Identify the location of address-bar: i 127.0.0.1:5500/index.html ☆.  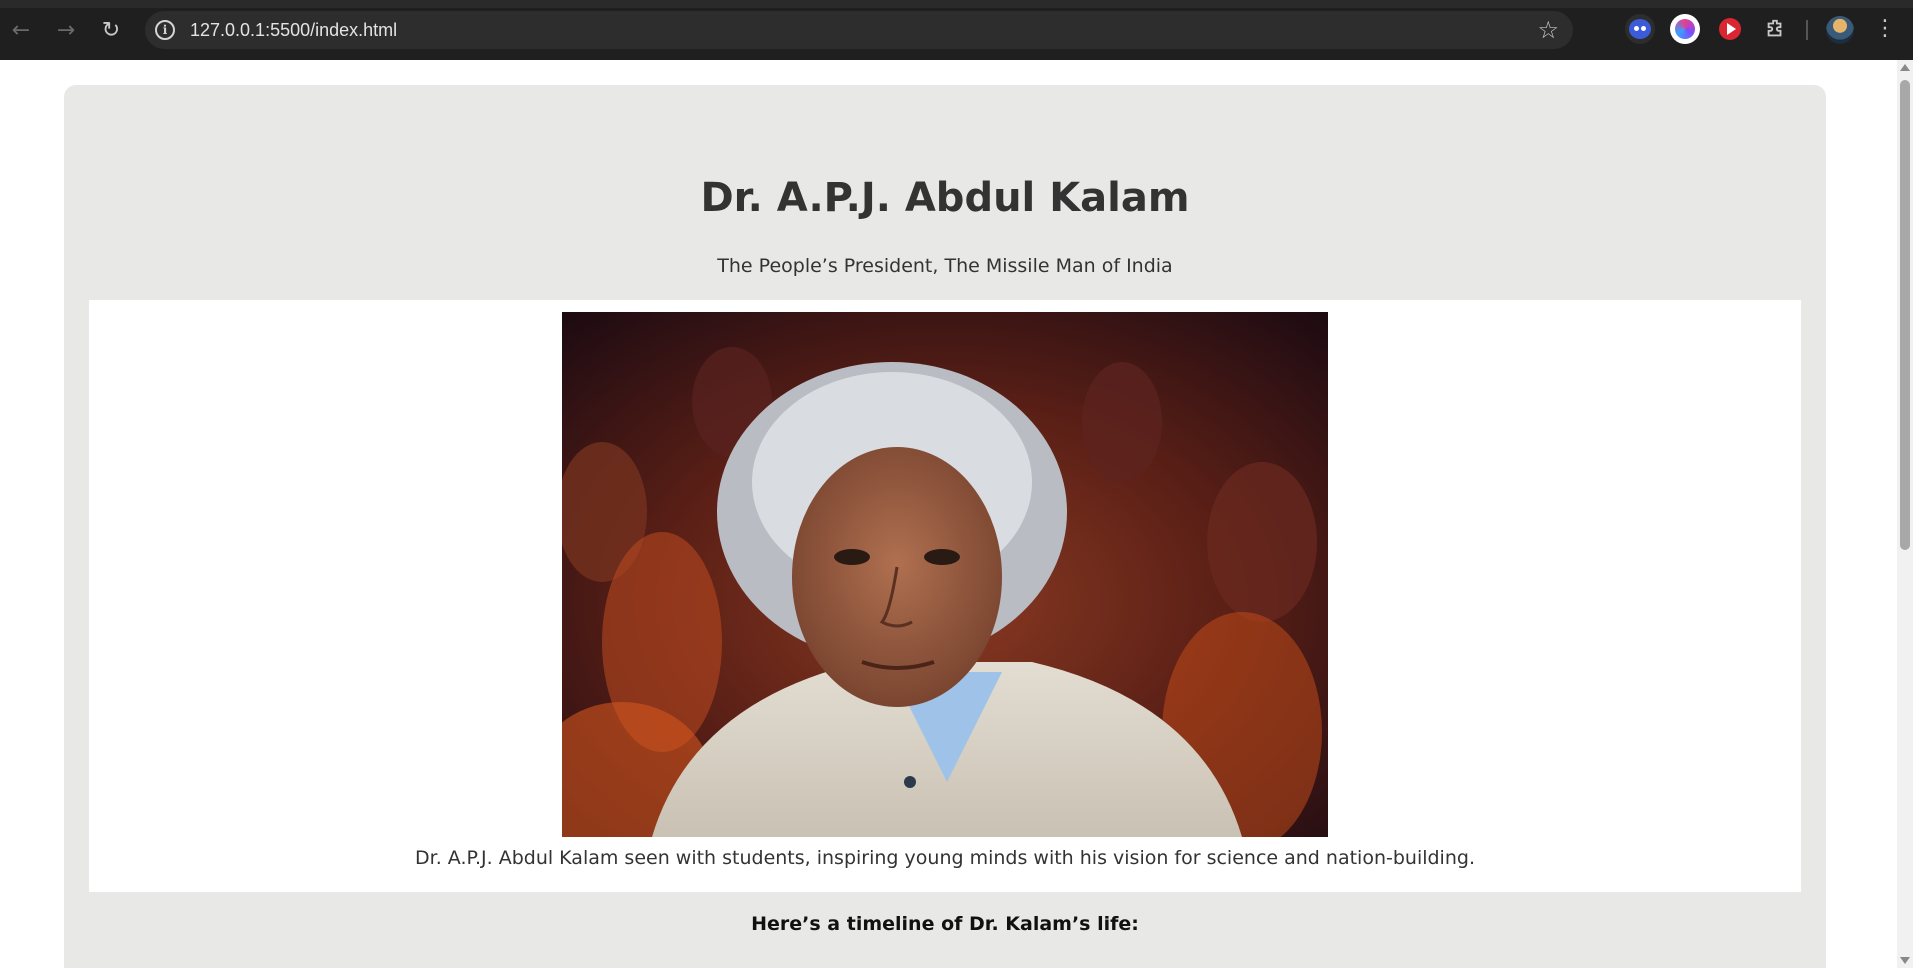
(859, 30).